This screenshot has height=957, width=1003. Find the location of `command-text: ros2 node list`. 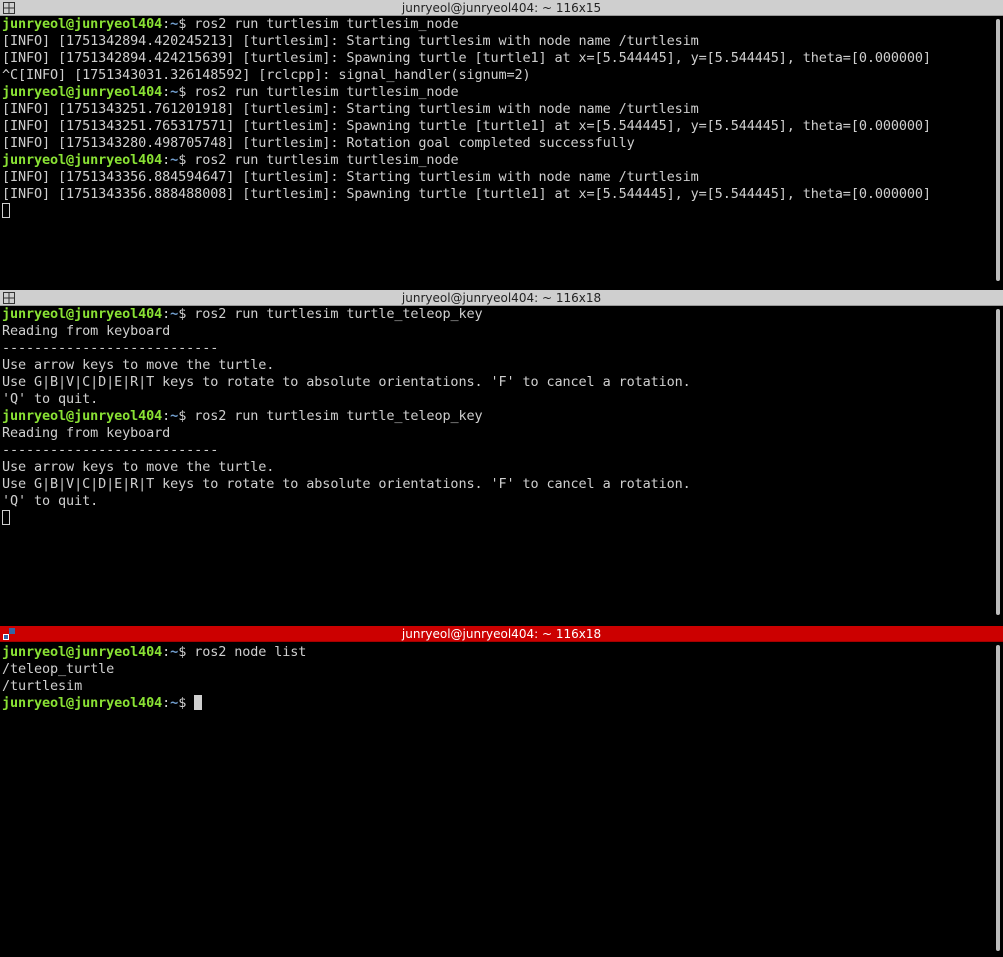

command-text: ros2 node list is located at coordinates (246, 652).